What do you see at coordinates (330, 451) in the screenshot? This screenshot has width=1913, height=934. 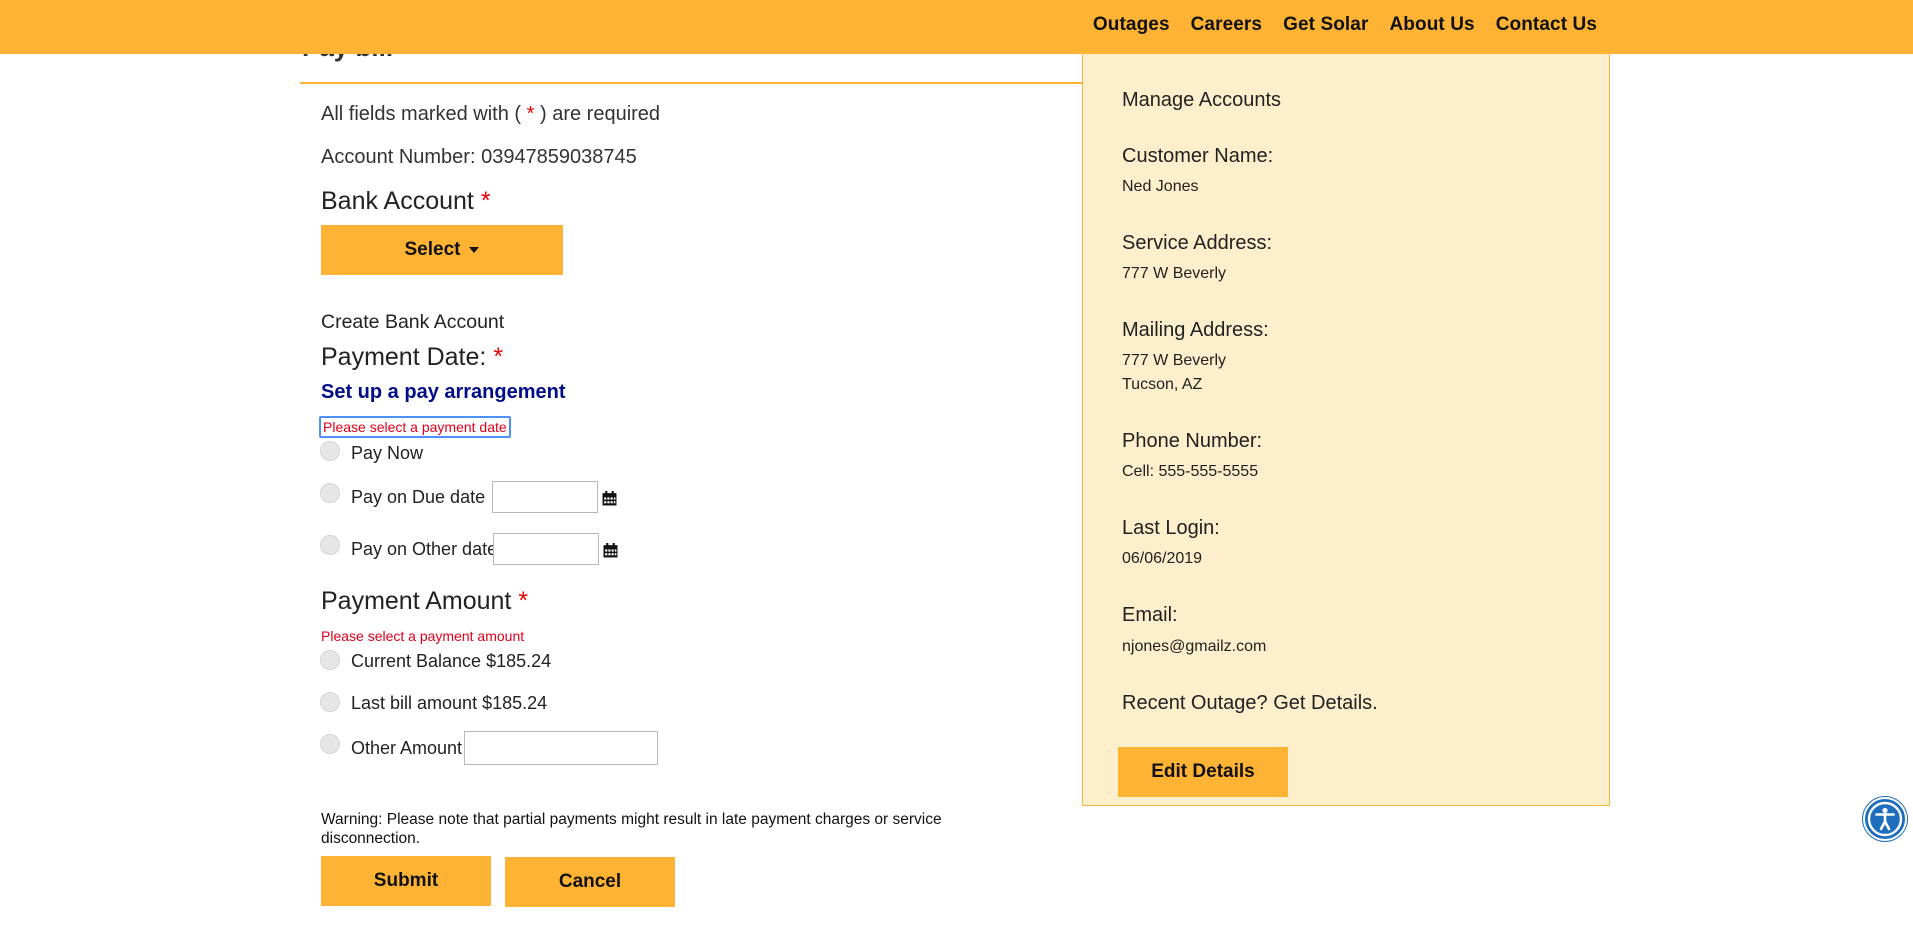 I see `pay-now-radio` at bounding box center [330, 451].